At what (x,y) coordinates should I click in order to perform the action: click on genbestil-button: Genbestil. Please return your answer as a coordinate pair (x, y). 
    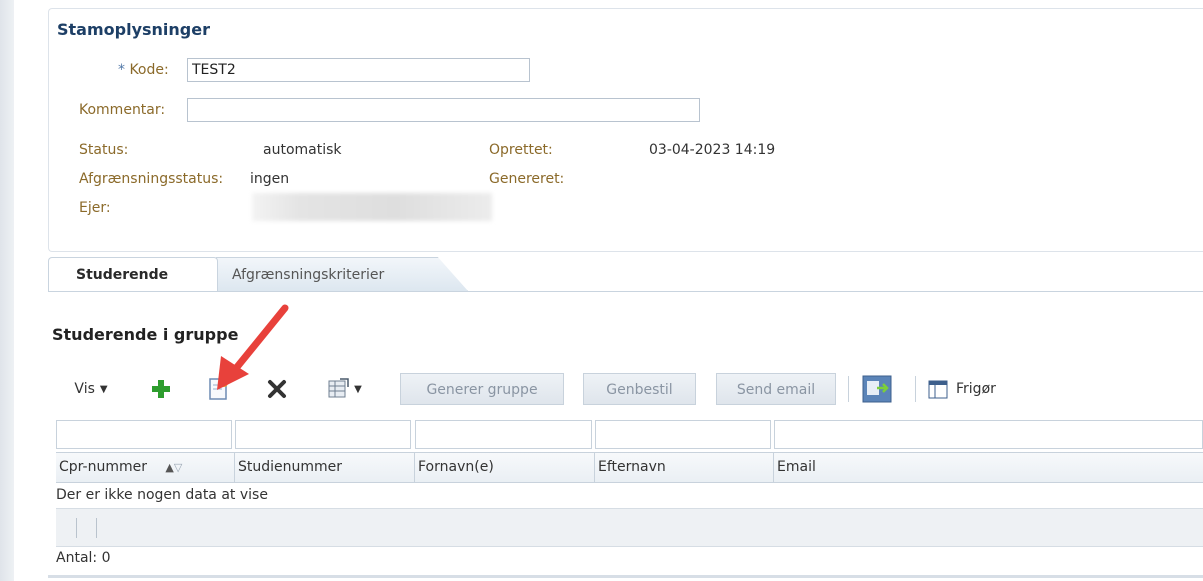
    Looking at the image, I should click on (639, 389).